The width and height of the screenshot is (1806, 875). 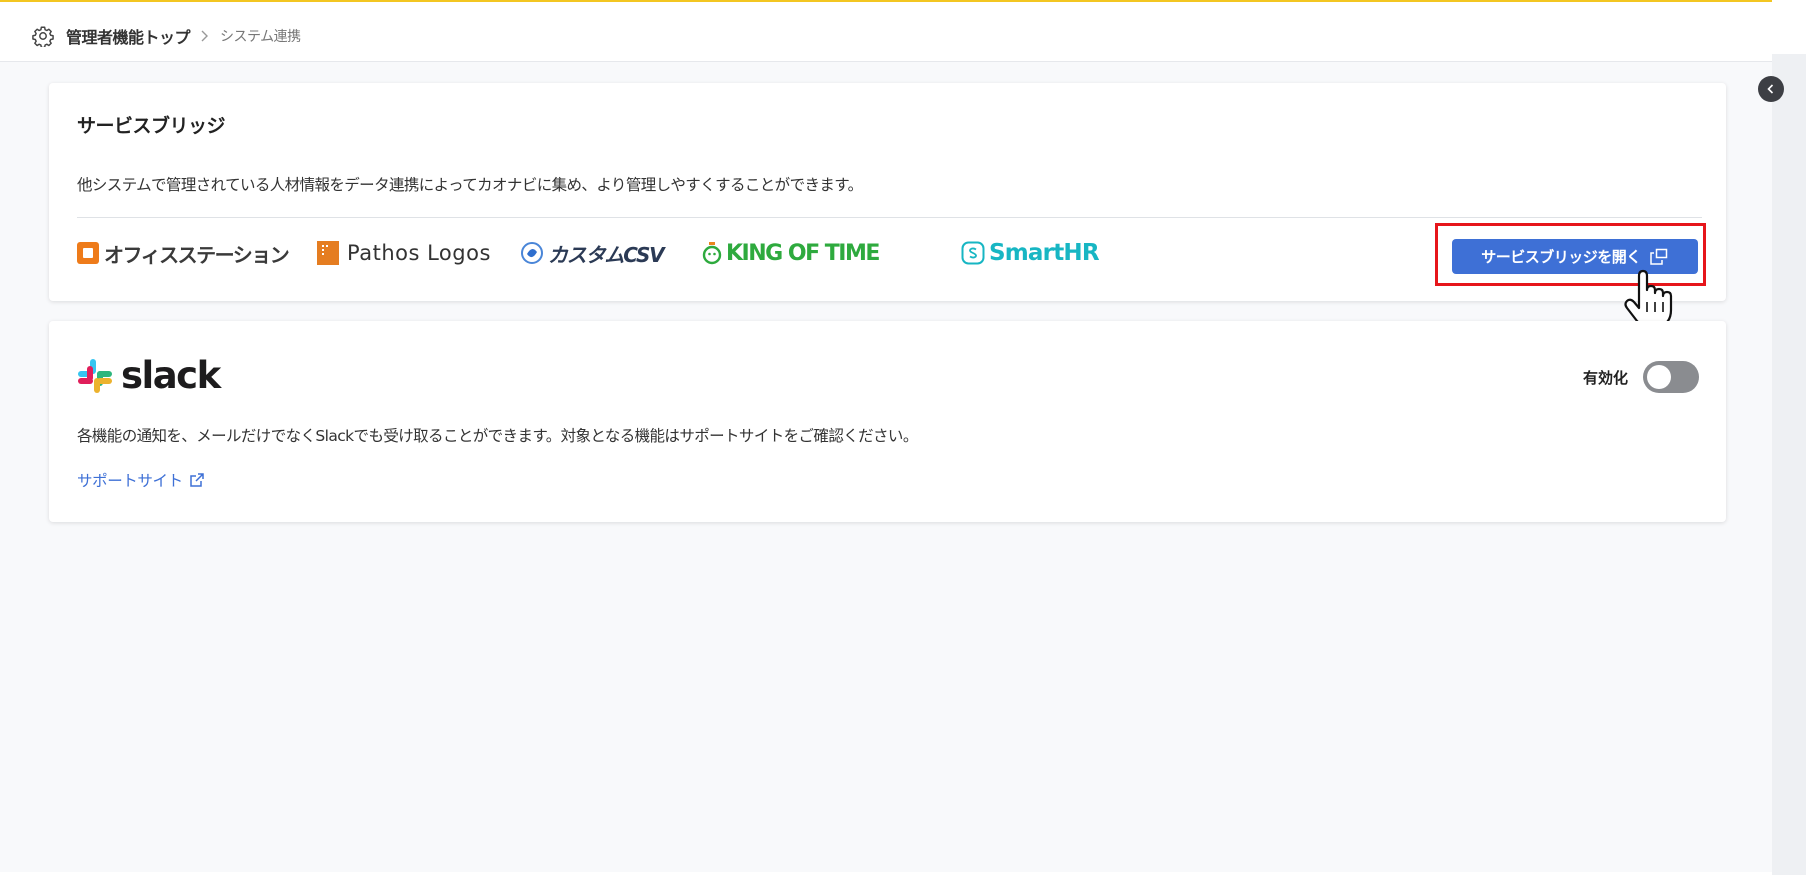 I want to click on breadcrumb-root-link: 管理者機能トップ, so click(x=128, y=36).